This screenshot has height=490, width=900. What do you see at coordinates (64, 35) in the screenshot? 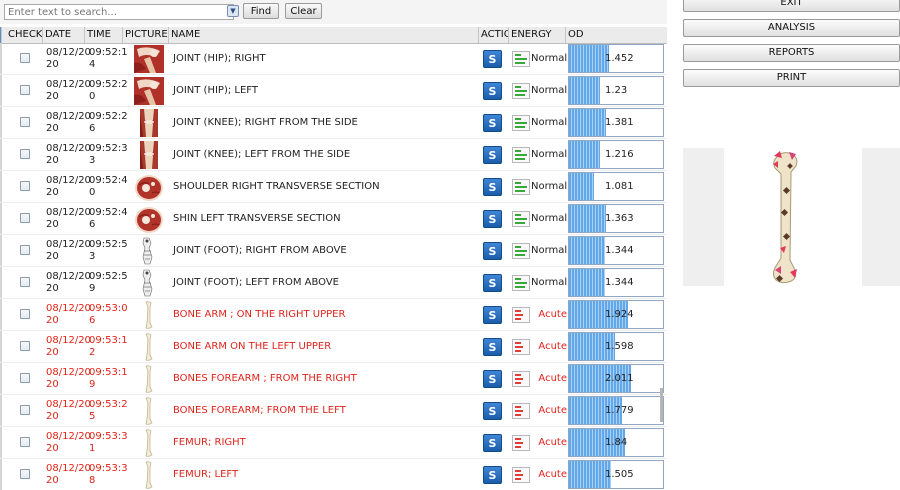
I see `column-date: DATE` at bounding box center [64, 35].